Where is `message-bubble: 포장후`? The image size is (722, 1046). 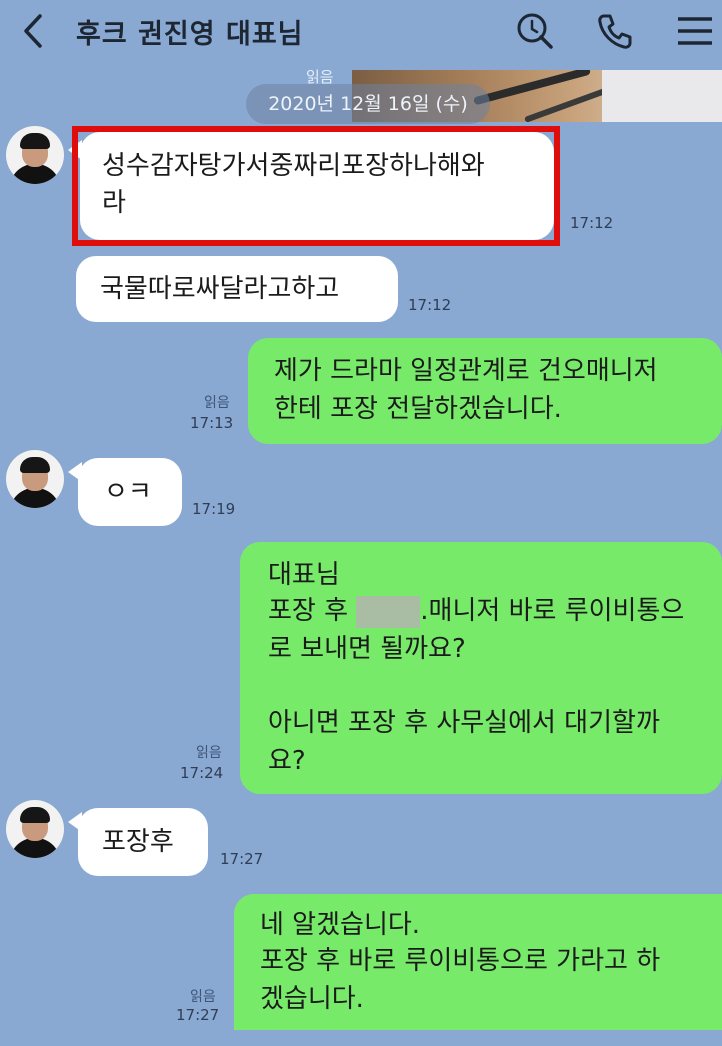 message-bubble: 포장후 is located at coordinates (143, 842).